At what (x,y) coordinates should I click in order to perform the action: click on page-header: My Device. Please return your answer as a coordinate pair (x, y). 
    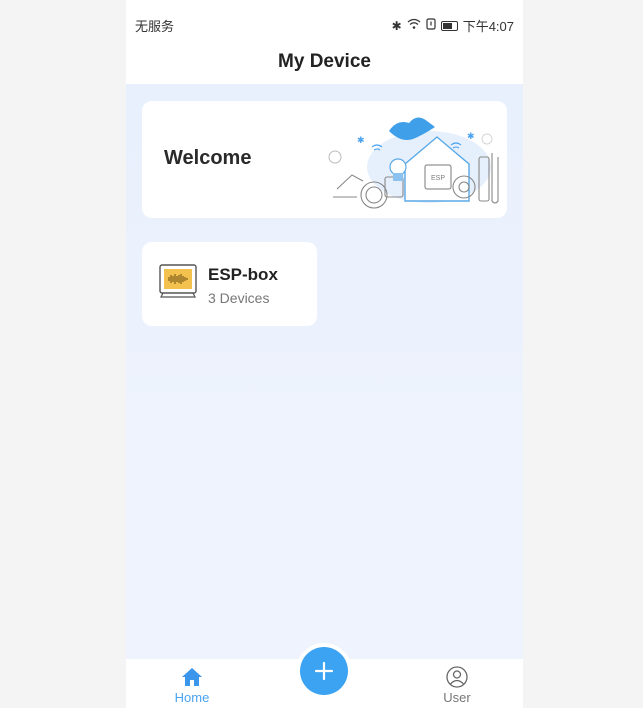
    Looking at the image, I should click on (324, 62).